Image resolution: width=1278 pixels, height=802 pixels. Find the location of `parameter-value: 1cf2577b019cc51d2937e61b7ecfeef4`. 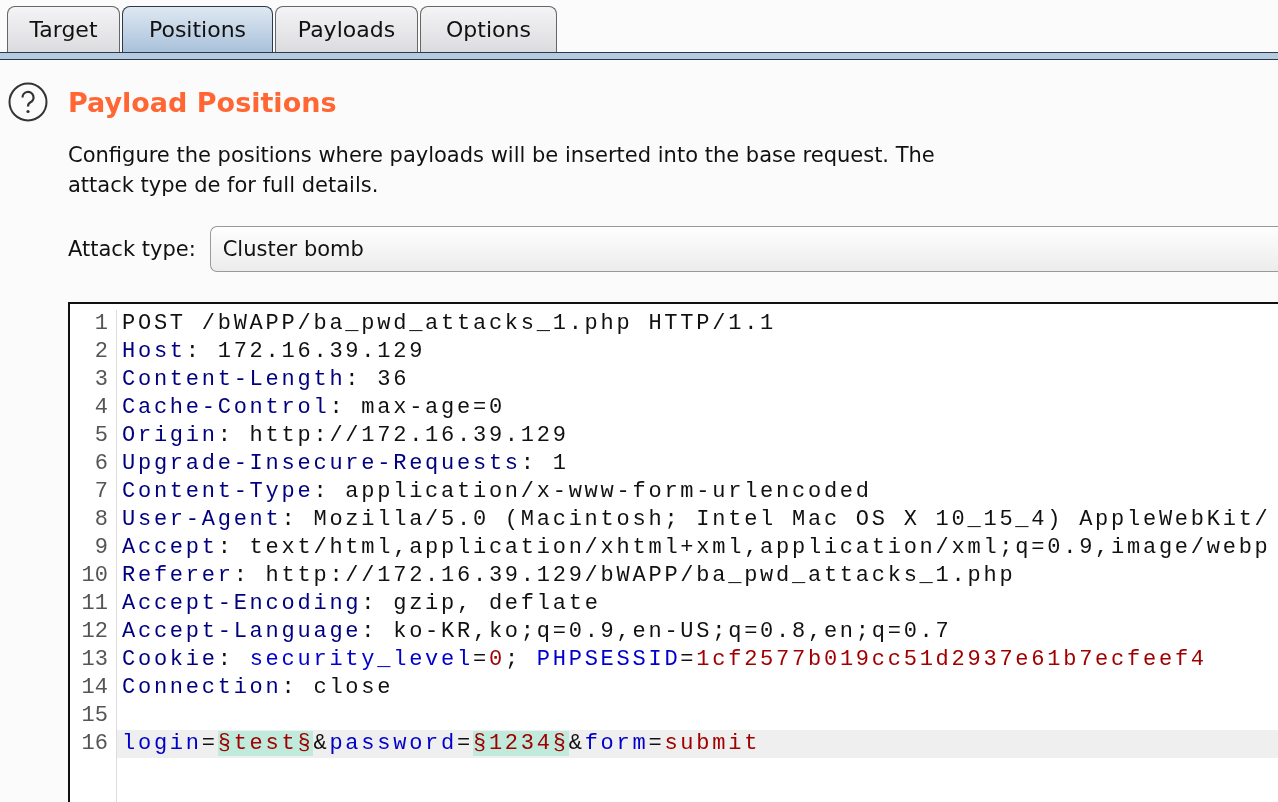

parameter-value: 1cf2577b019cc51d2937e61b7ecfeef4 is located at coordinates (951, 659).